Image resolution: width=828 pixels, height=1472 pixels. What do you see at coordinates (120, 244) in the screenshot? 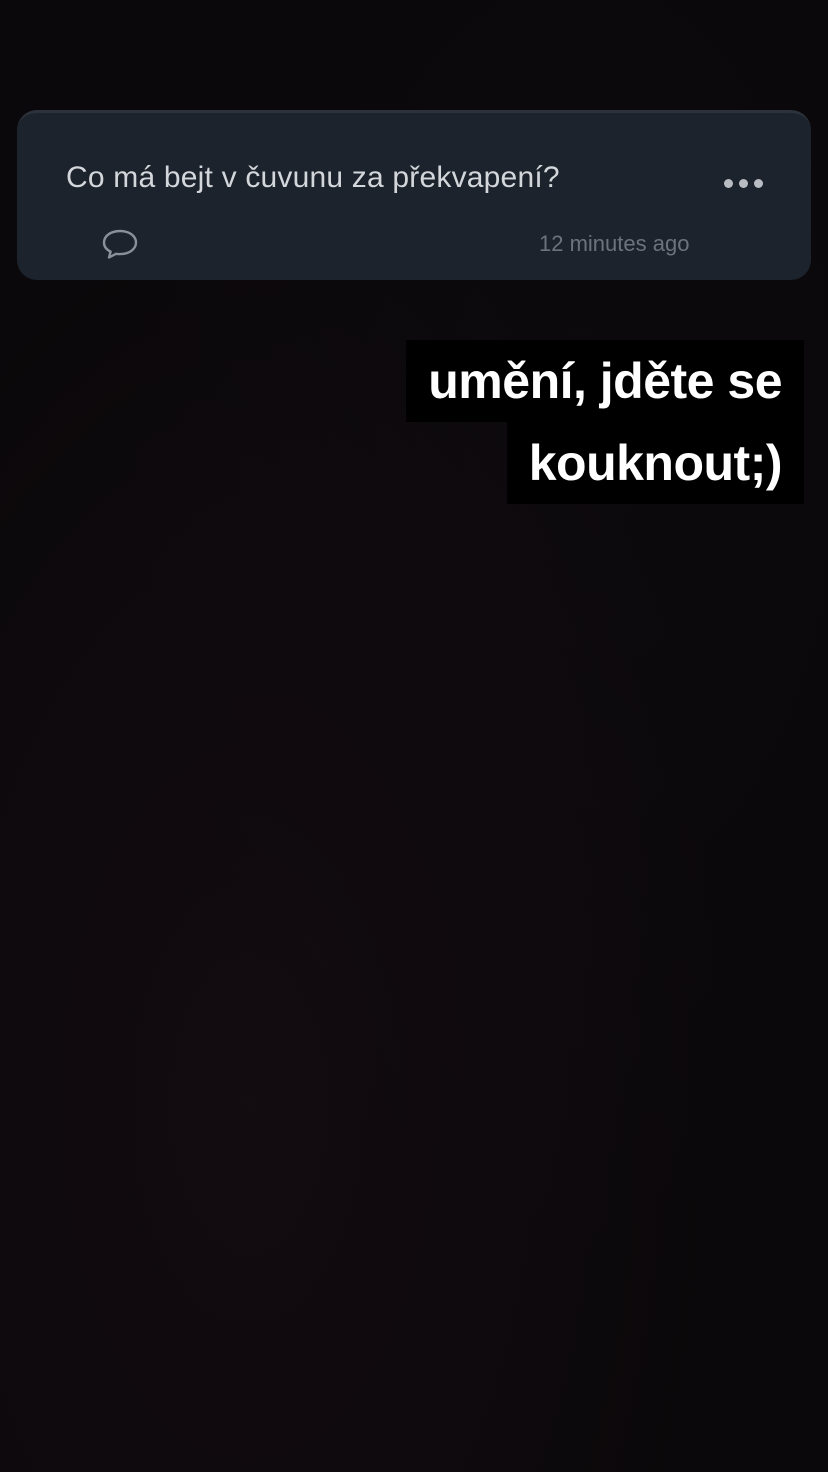
I see `comment-icon` at bounding box center [120, 244].